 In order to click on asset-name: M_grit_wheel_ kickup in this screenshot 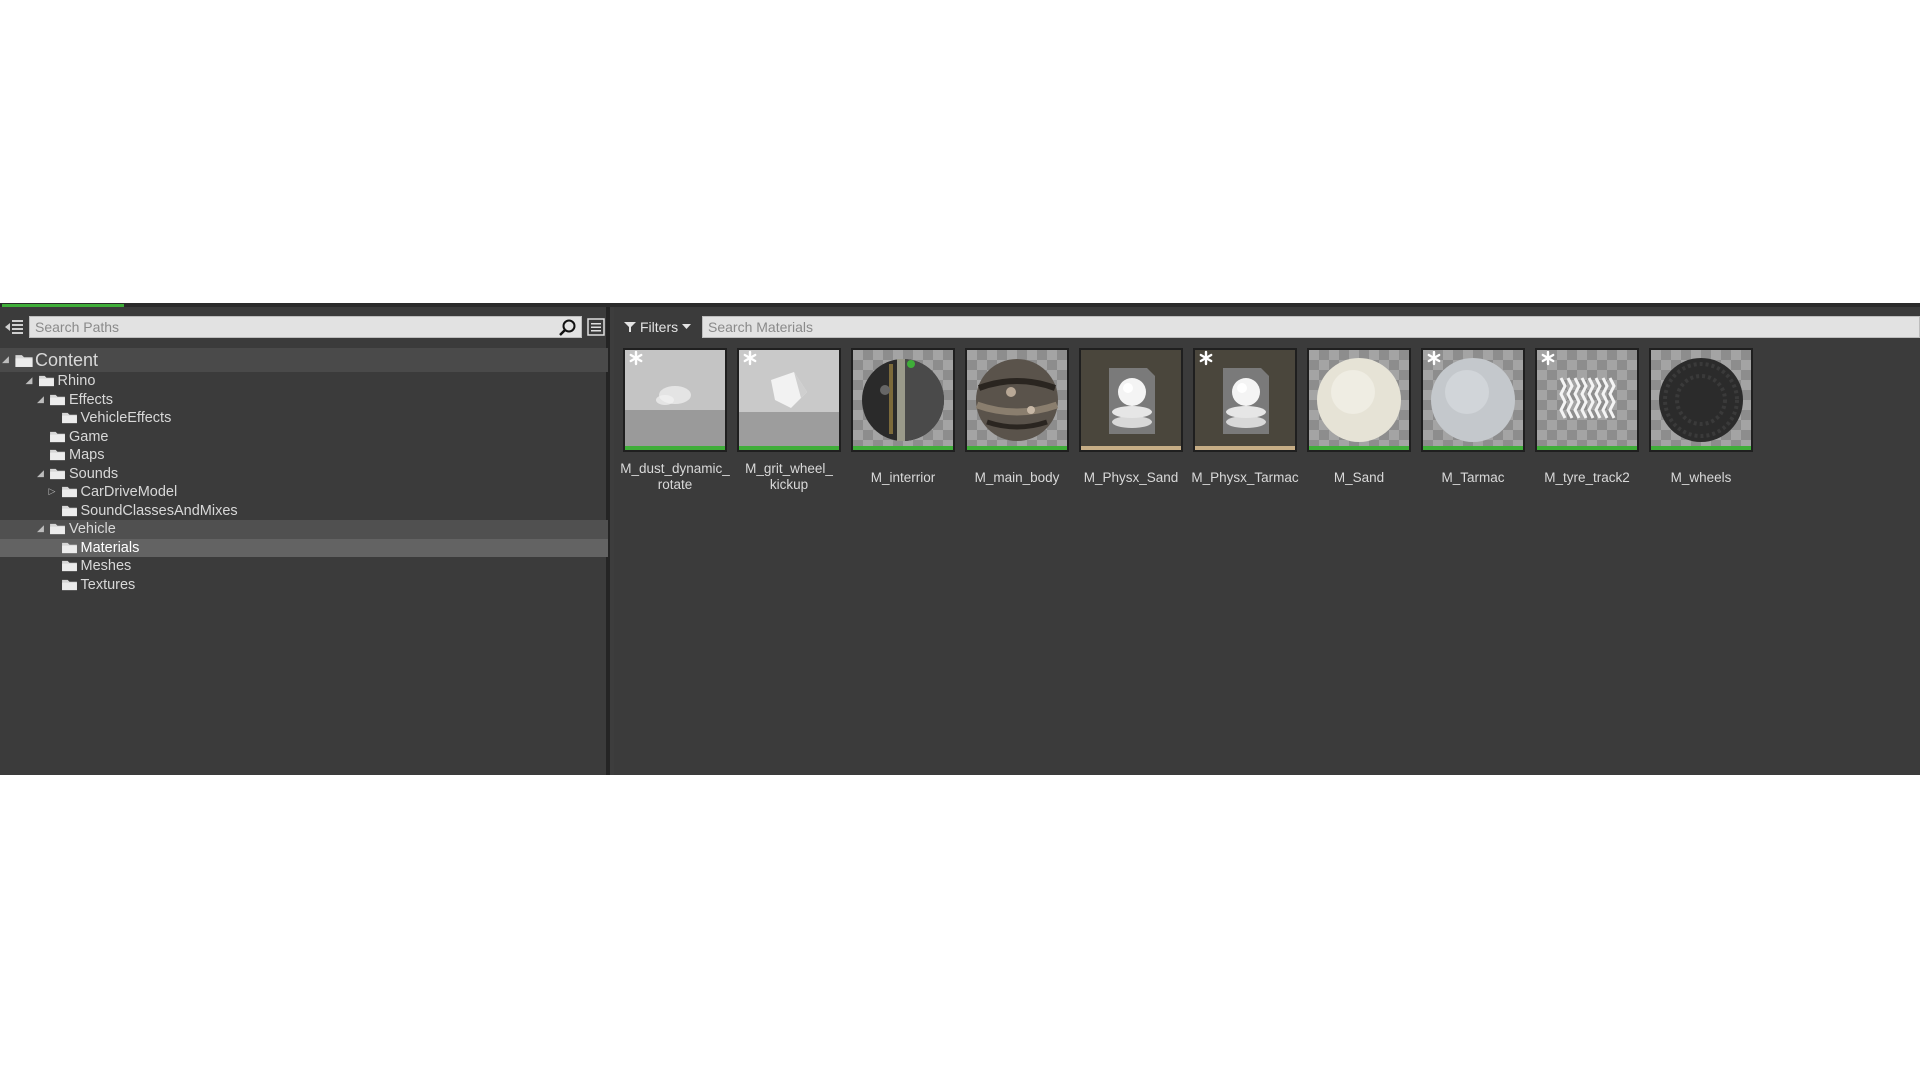, I will do `click(789, 477)`.